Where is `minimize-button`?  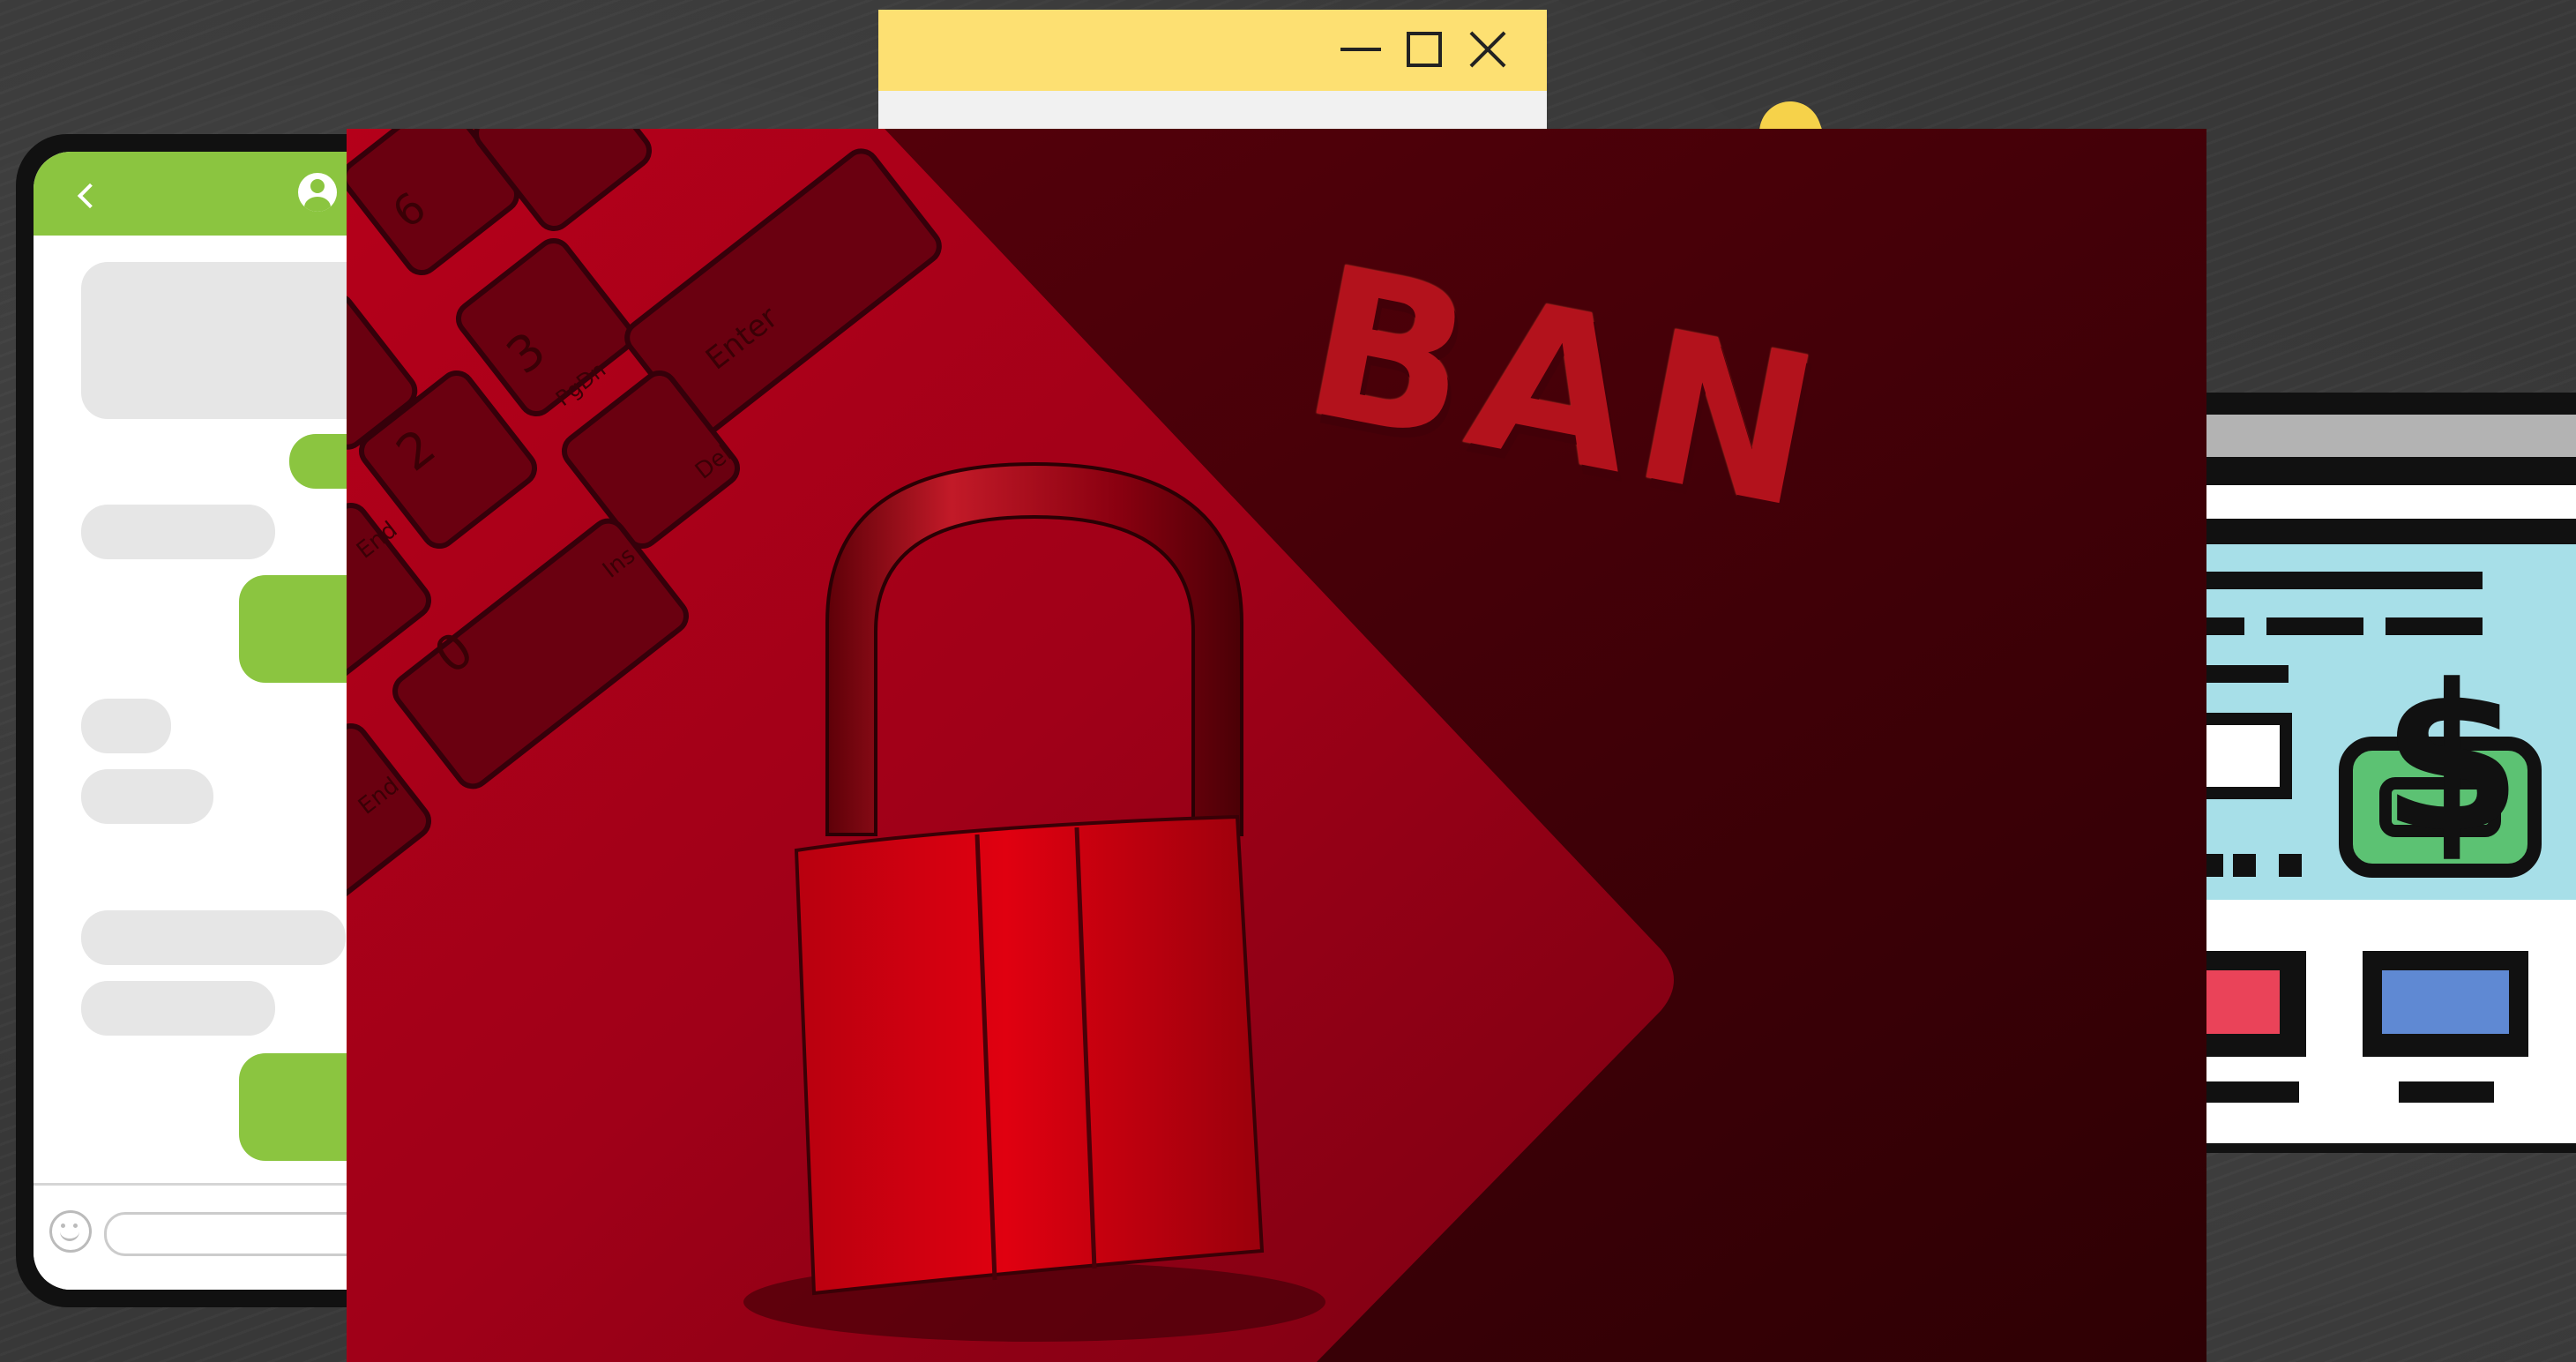 minimize-button is located at coordinates (1360, 49).